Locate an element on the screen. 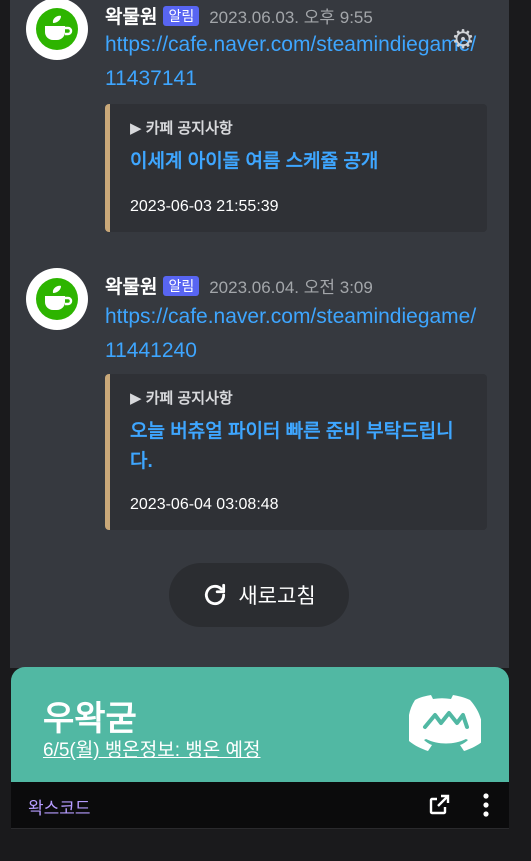  discord-logo-icon is located at coordinates (445, 723).